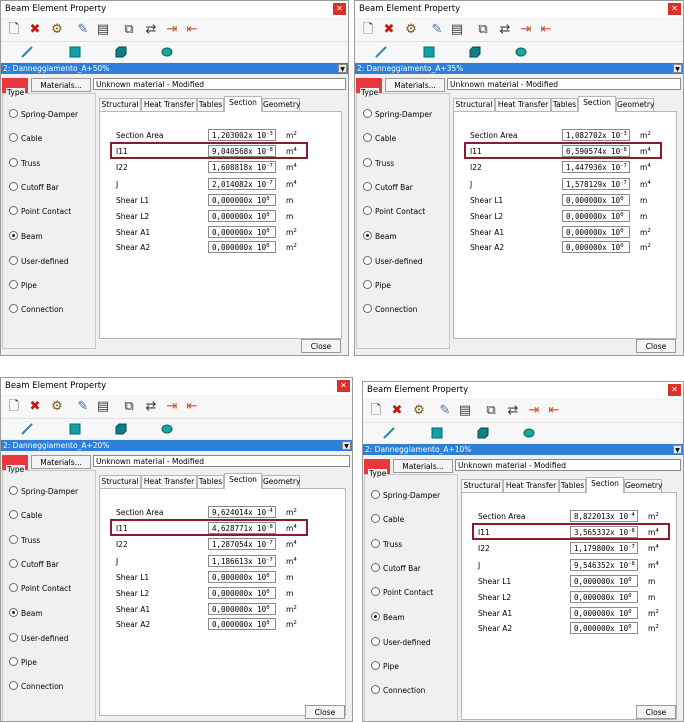 The image size is (684, 722). I want to click on group-combo: 2: Danneggiamento_A+20% ▼, so click(176, 445).